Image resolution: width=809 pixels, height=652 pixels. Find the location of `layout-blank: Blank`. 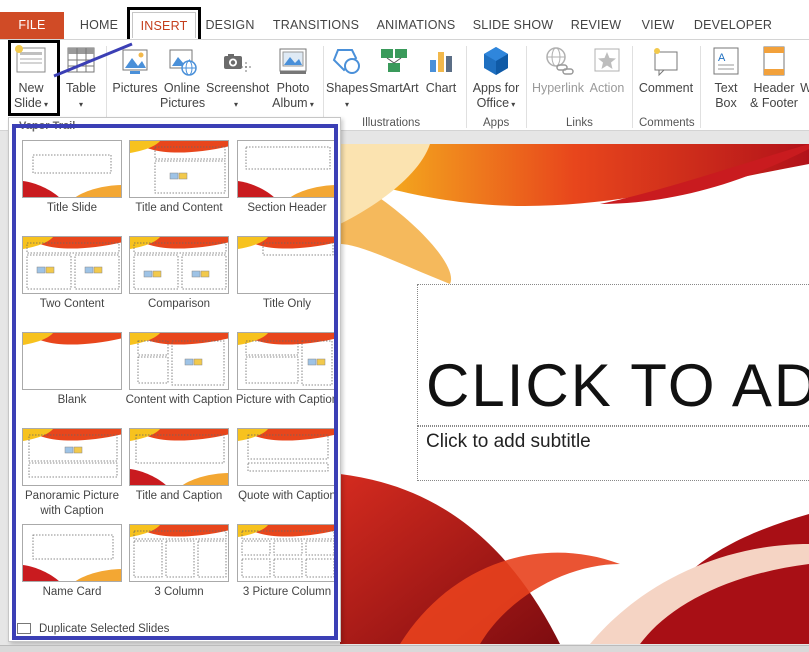

layout-blank: Blank is located at coordinates (72, 370).